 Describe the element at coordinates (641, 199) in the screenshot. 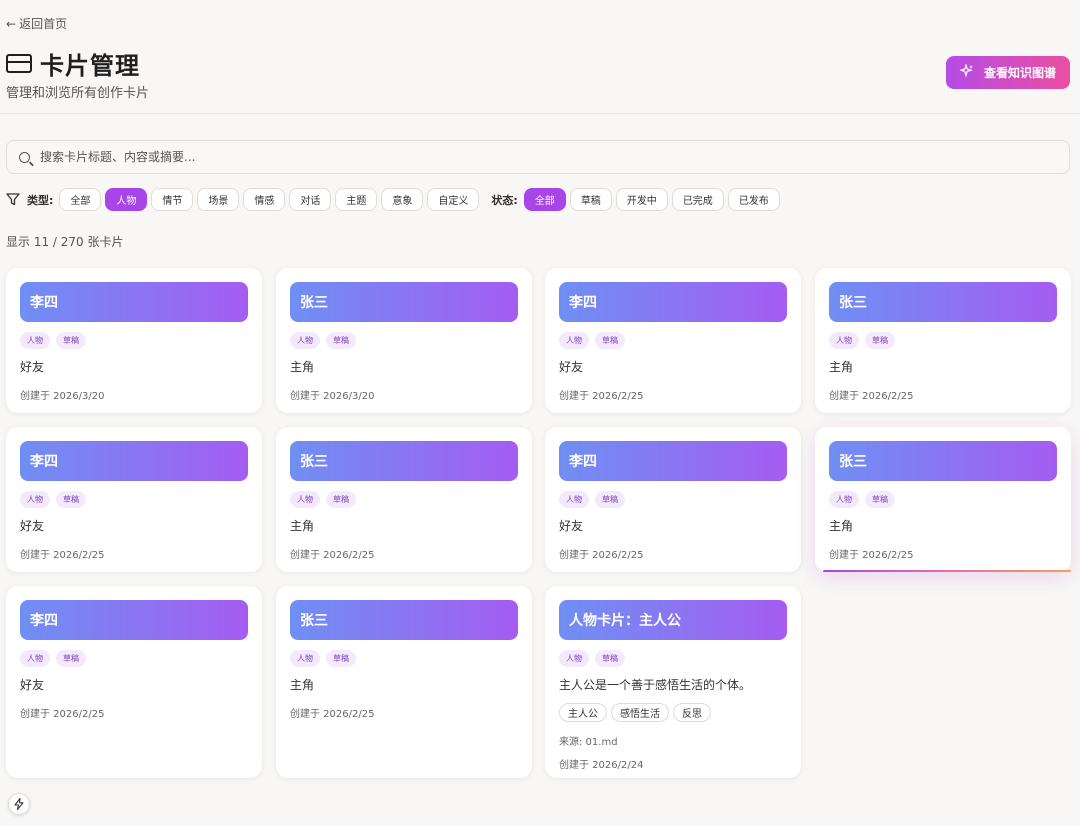

I see `status-filter-chip: 开发中` at that location.